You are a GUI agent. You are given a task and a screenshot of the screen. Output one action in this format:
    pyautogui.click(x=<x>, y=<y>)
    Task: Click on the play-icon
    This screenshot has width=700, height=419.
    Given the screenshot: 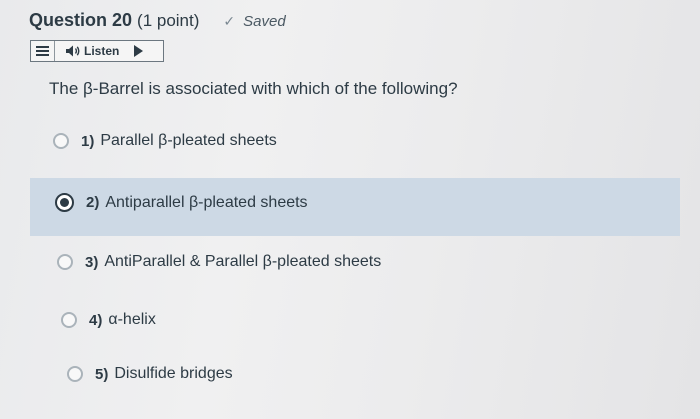 What is the action you would take?
    pyautogui.click(x=139, y=51)
    